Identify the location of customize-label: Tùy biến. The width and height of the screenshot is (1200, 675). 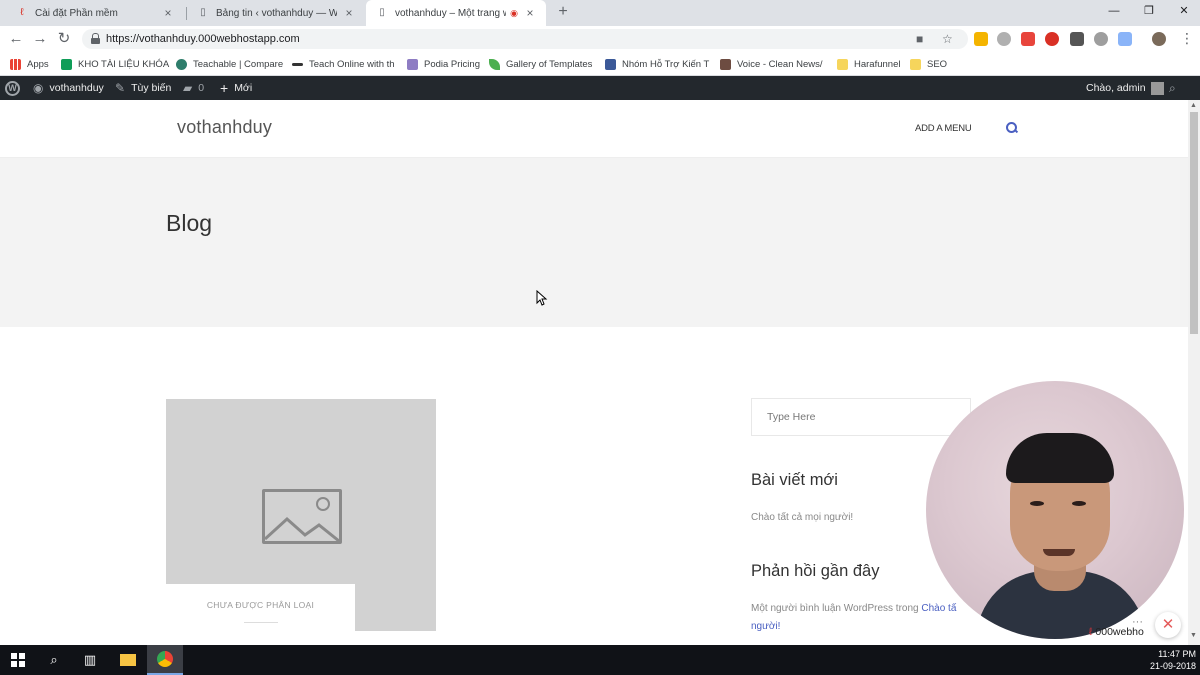
(151, 88).